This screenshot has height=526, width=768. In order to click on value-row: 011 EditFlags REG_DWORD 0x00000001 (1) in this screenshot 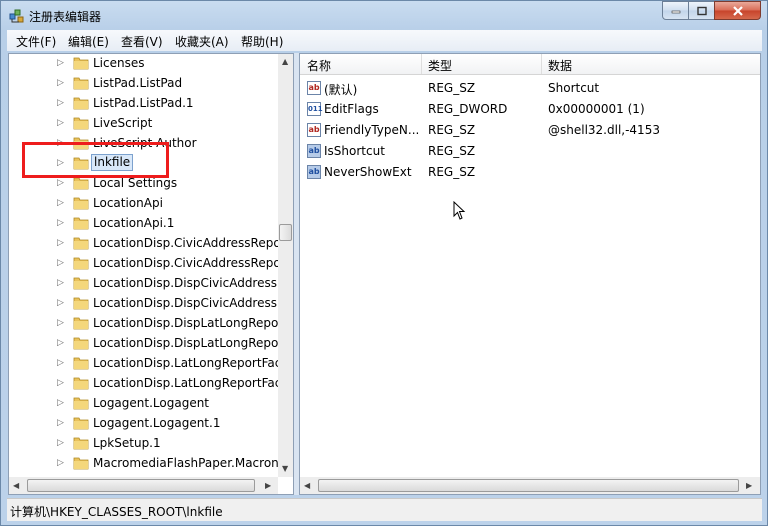, I will do `click(530, 109)`.